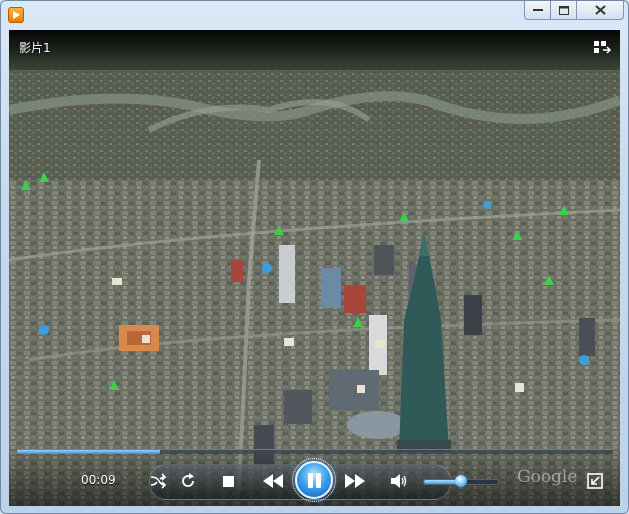  I want to click on fullscreen-button, so click(595, 481).